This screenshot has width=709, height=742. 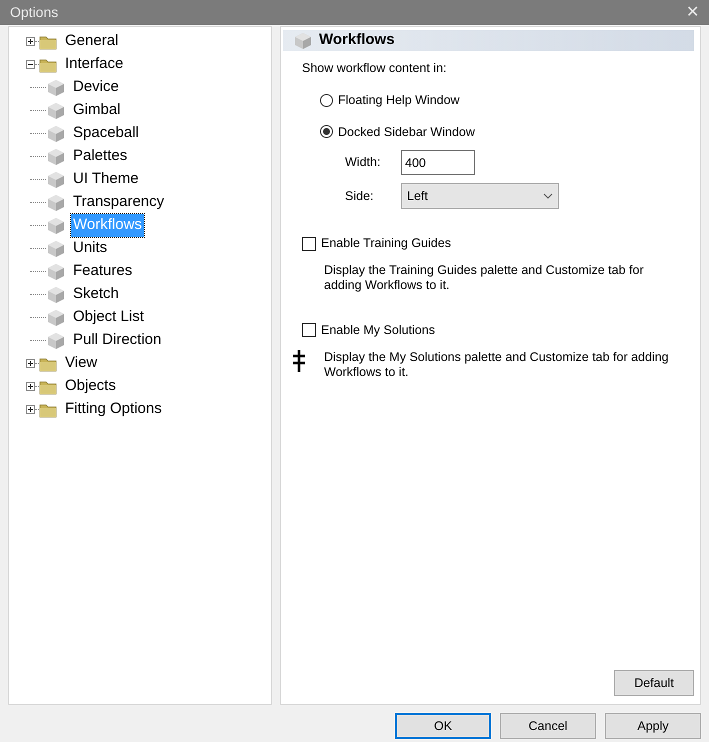 What do you see at coordinates (359, 196) in the screenshot?
I see `side-label: Side:` at bounding box center [359, 196].